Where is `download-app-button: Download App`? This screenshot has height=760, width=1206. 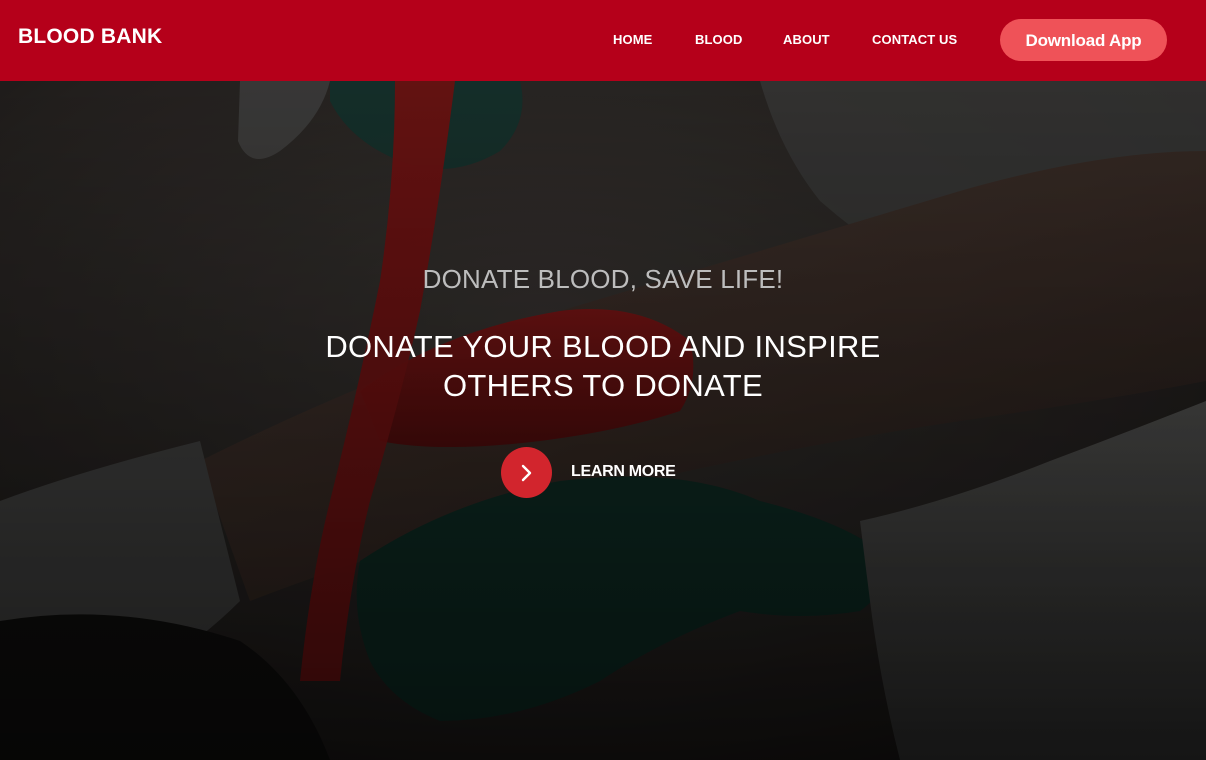
download-app-button: Download App is located at coordinates (1083, 40).